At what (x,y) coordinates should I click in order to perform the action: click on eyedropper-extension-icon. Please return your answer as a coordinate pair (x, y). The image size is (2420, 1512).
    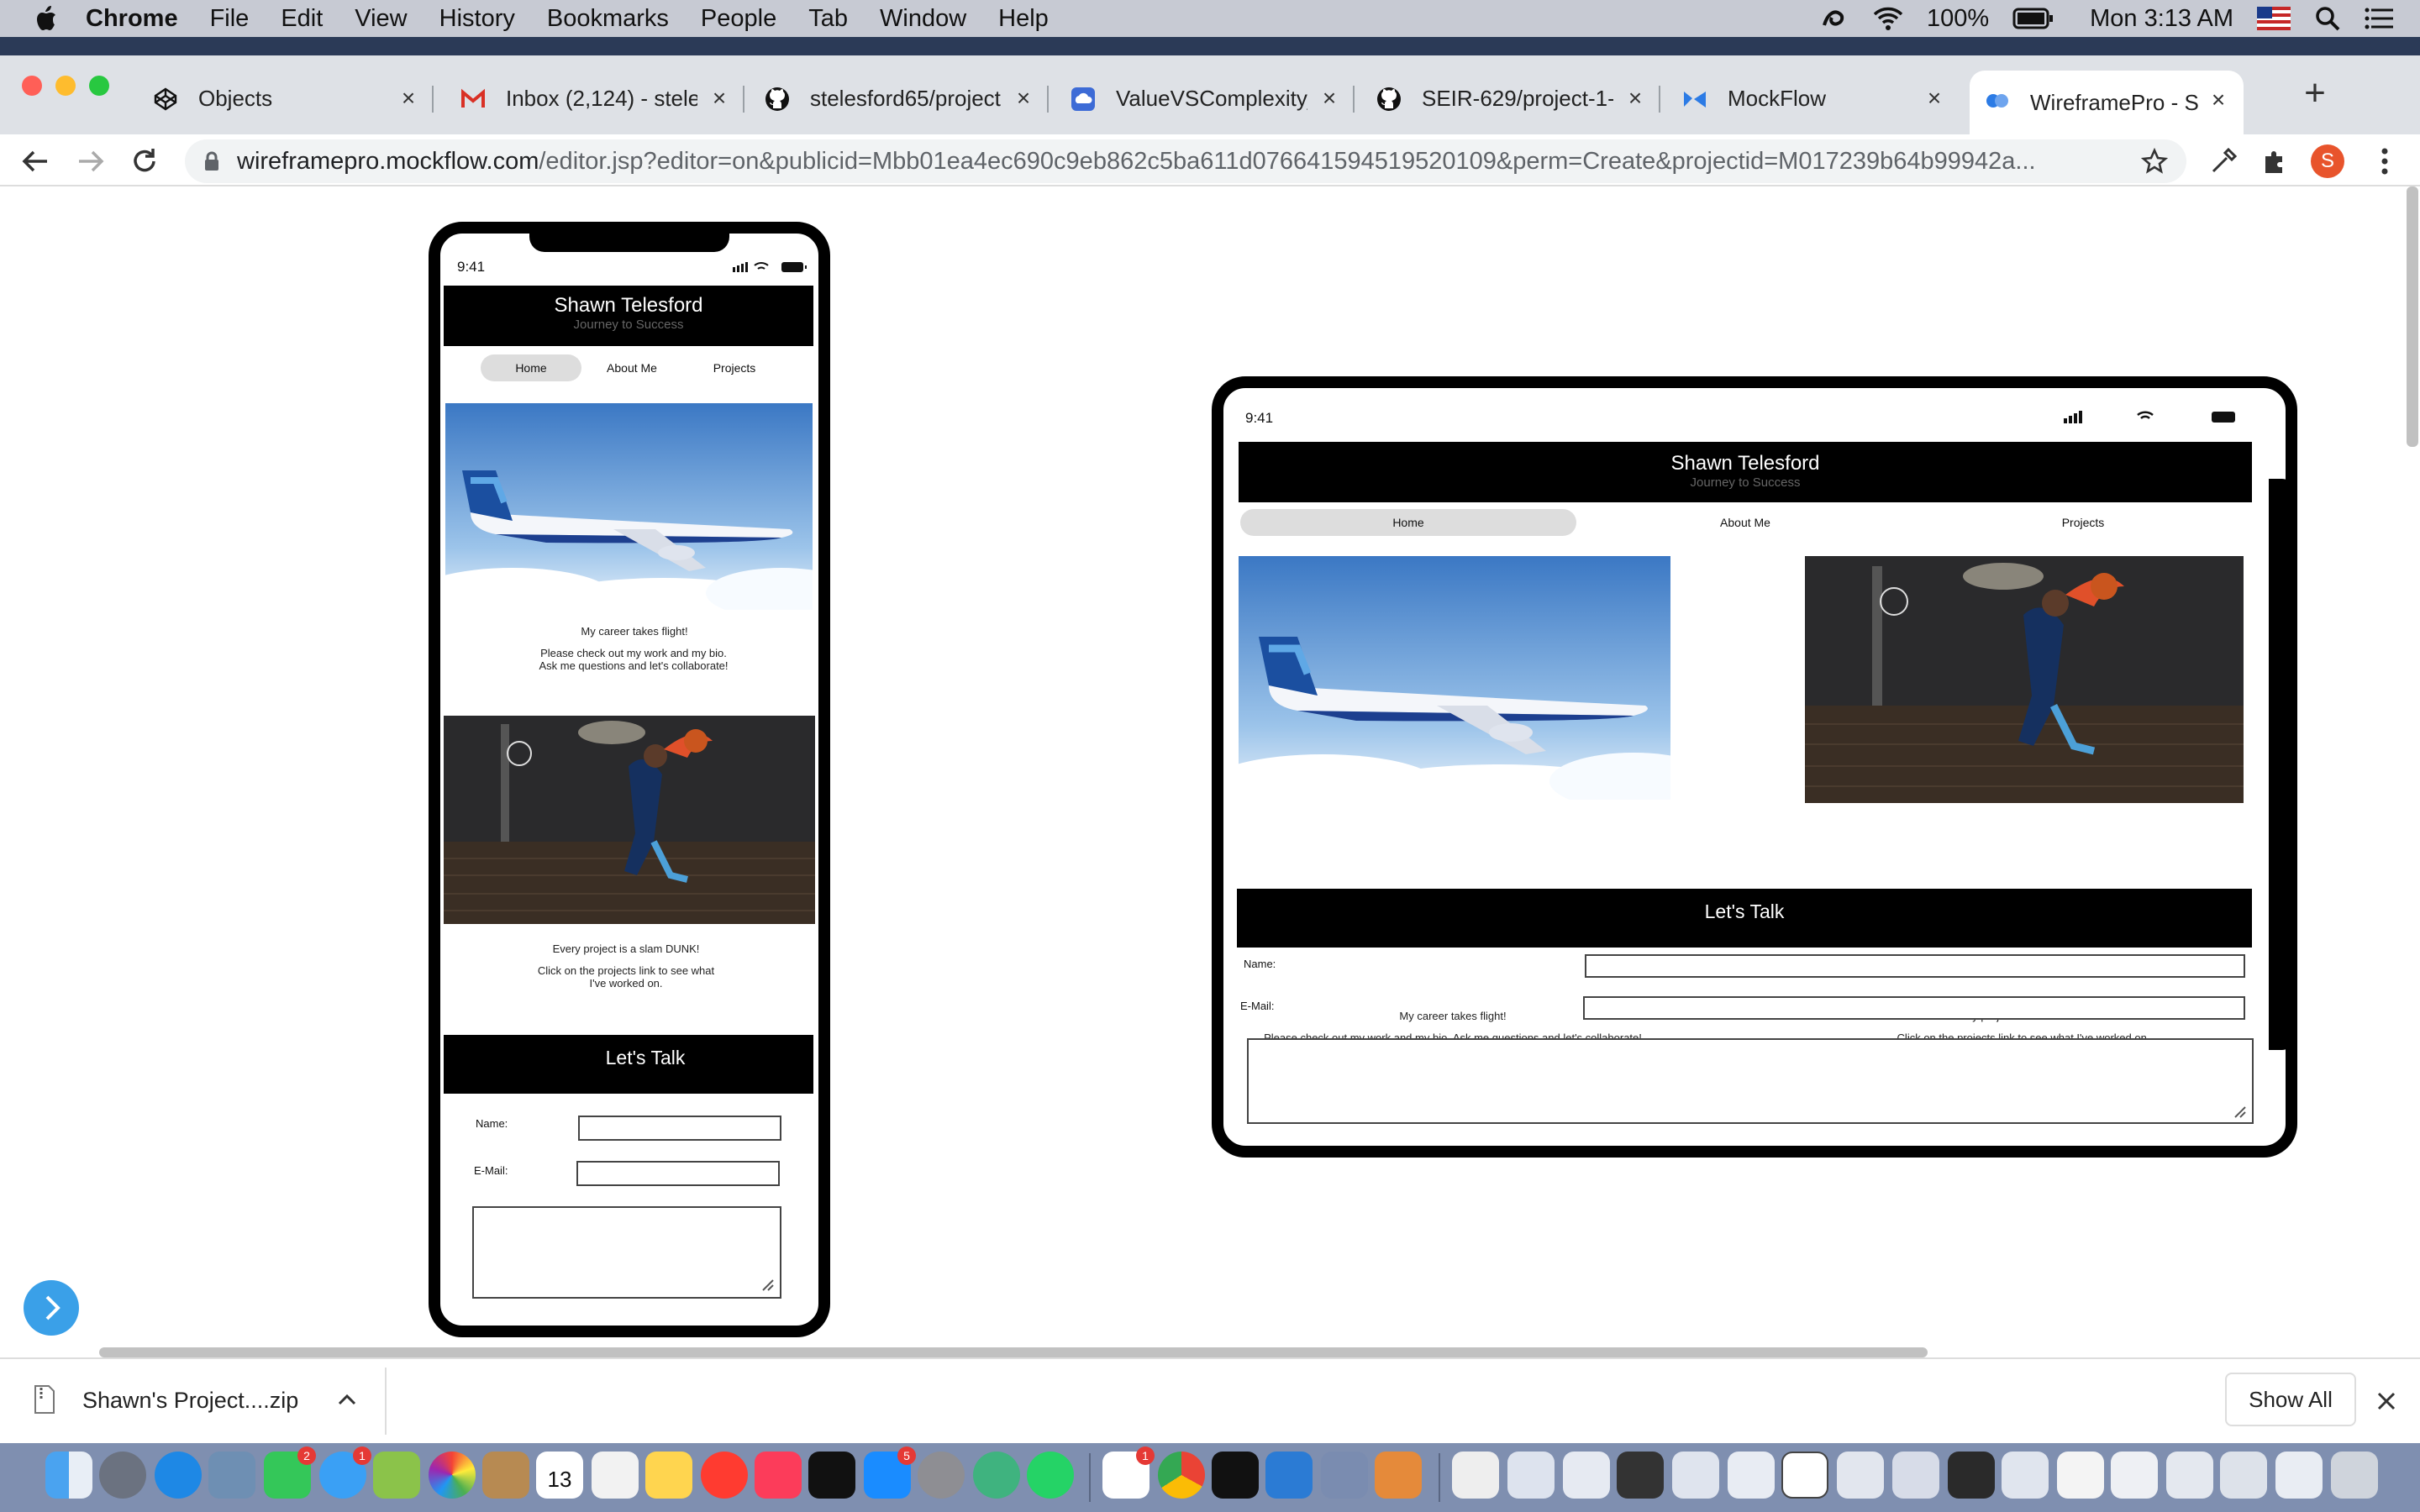
    Looking at the image, I should click on (2223, 161).